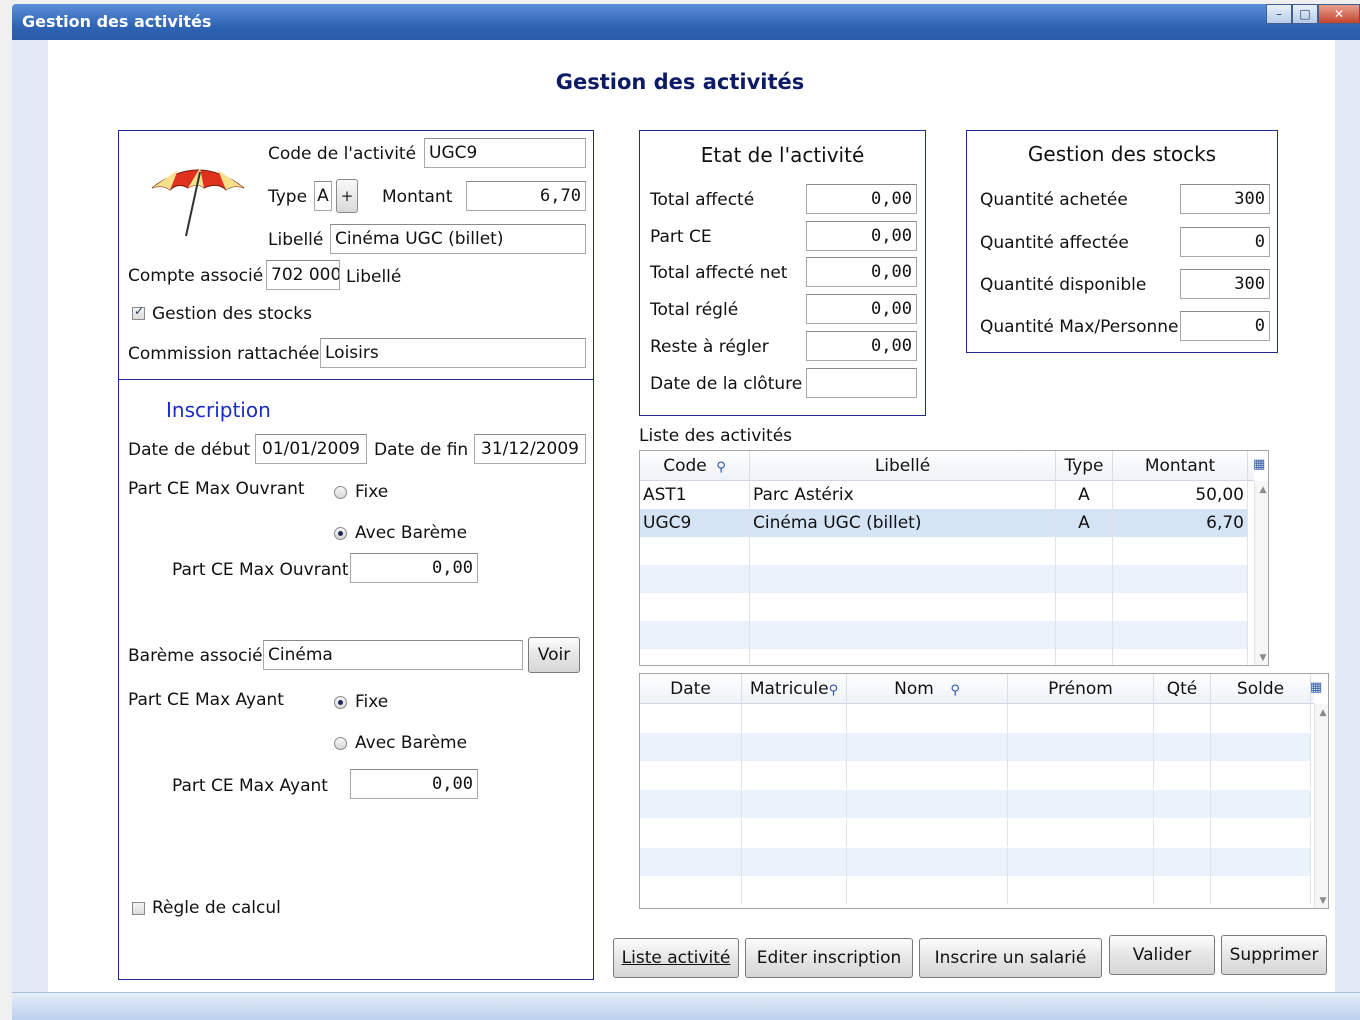 This screenshot has width=1360, height=1020. Describe the element at coordinates (834, 690) in the screenshot. I see `matricule-search-icon: ⚲` at that location.